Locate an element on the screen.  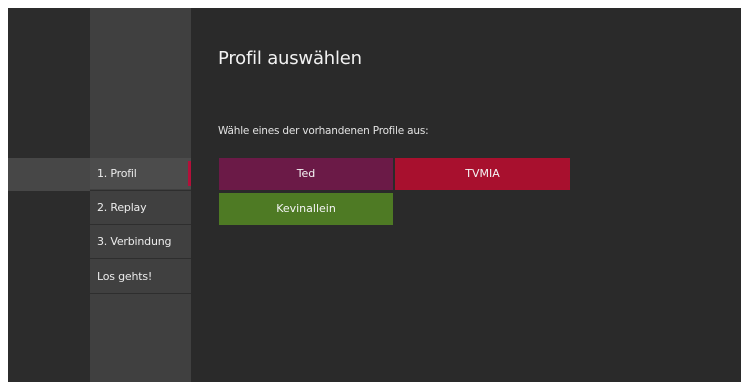
step-profil: 1. Profil is located at coordinates (140, 173).